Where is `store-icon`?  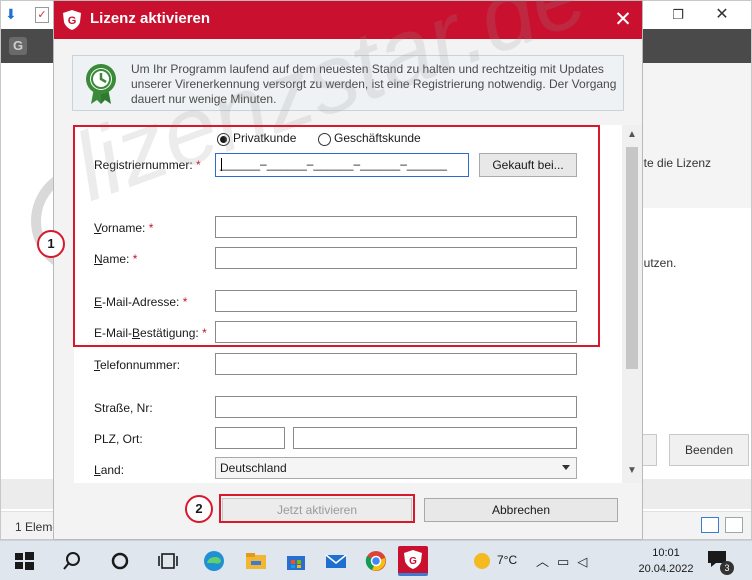 store-icon is located at coordinates (296, 561).